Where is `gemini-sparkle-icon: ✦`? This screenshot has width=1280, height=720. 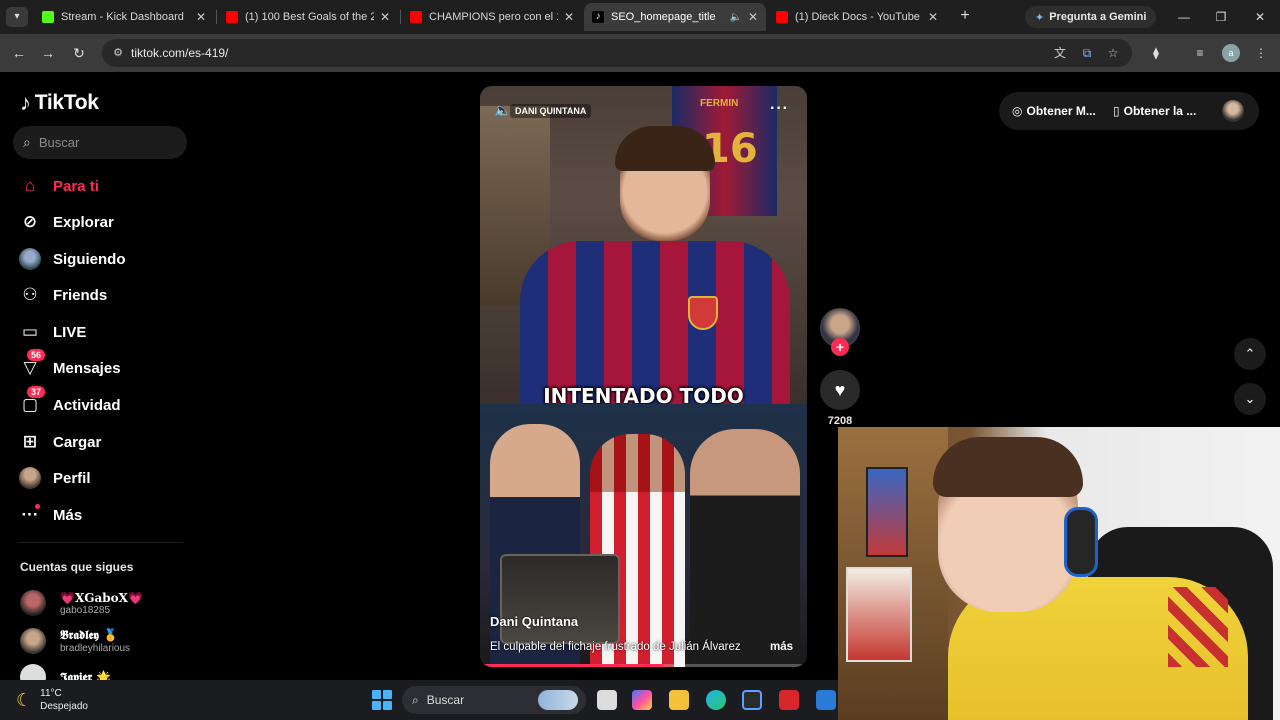 gemini-sparkle-icon: ✦ is located at coordinates (1040, 17).